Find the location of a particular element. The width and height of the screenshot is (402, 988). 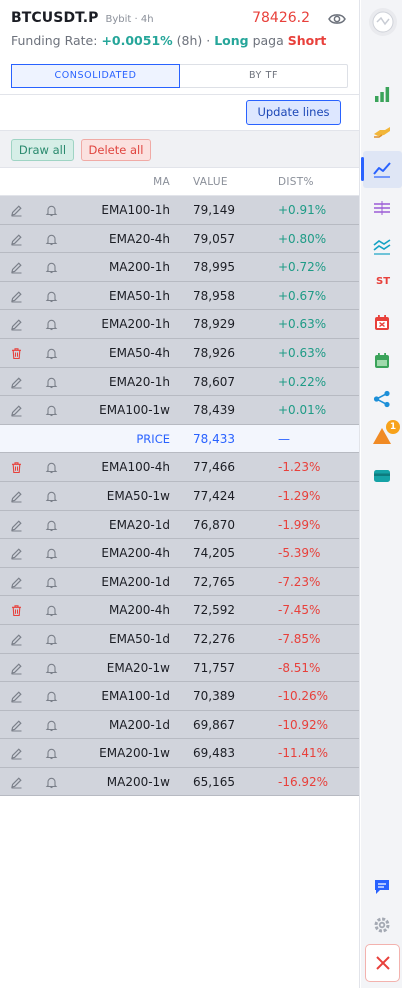

ma-name: MA200-1d is located at coordinates (139, 724).